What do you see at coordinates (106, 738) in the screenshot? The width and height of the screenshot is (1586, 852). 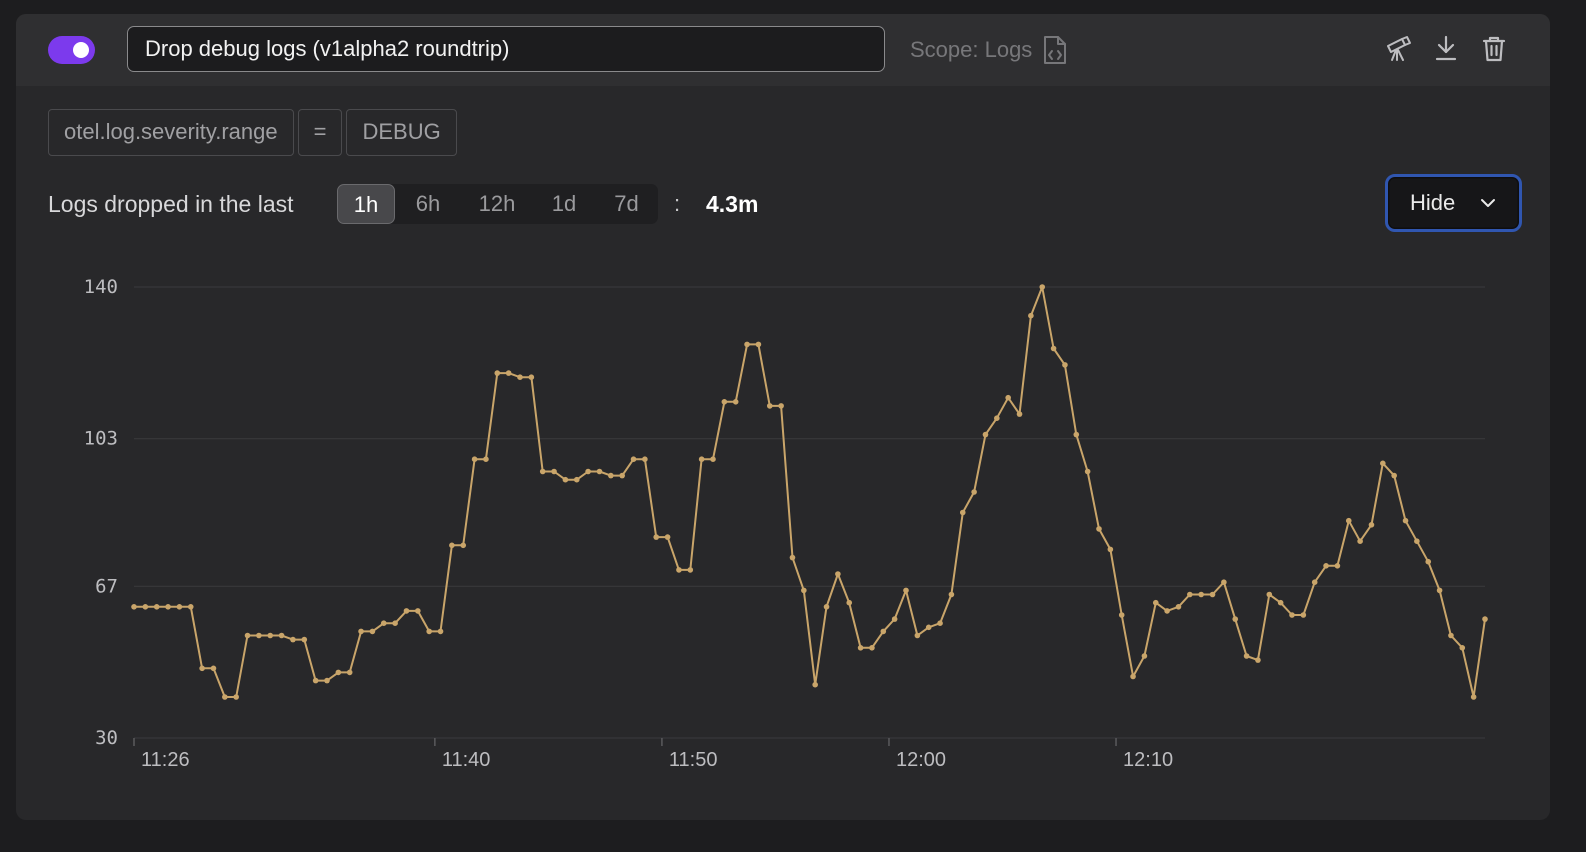 I see `y-tick-label: 30` at bounding box center [106, 738].